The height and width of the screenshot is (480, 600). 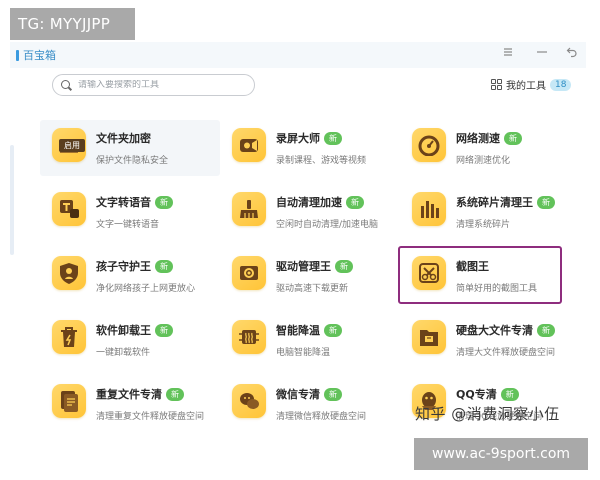 I want to click on tool-name-row: 软件卸载王新, so click(x=134, y=330).